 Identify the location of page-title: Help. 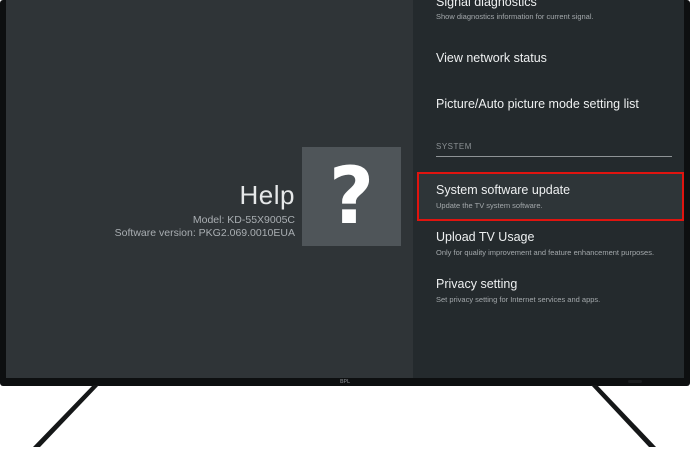
(267, 195).